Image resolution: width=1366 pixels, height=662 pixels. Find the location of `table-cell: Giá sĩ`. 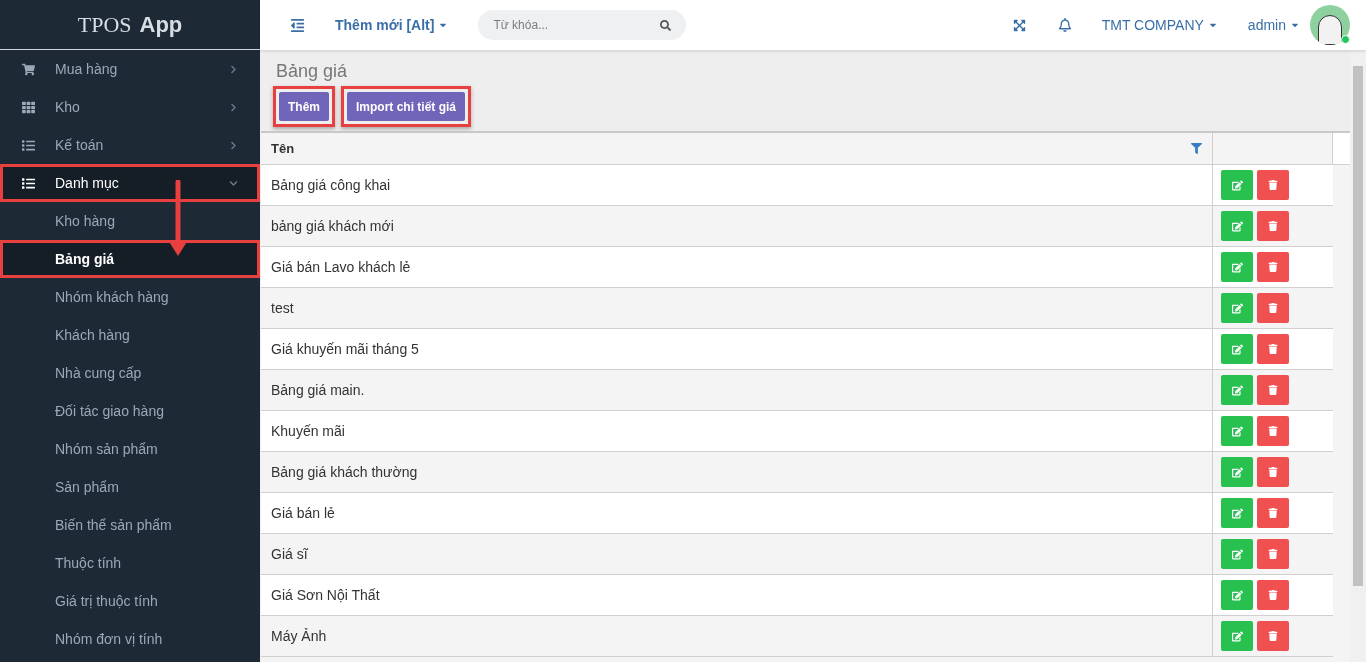

table-cell: Giá sĩ is located at coordinates (737, 554).